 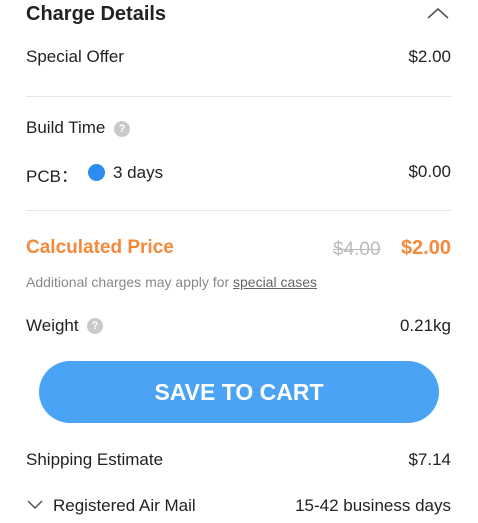 What do you see at coordinates (429, 56) in the screenshot?
I see `special-offer-value: $2.00` at bounding box center [429, 56].